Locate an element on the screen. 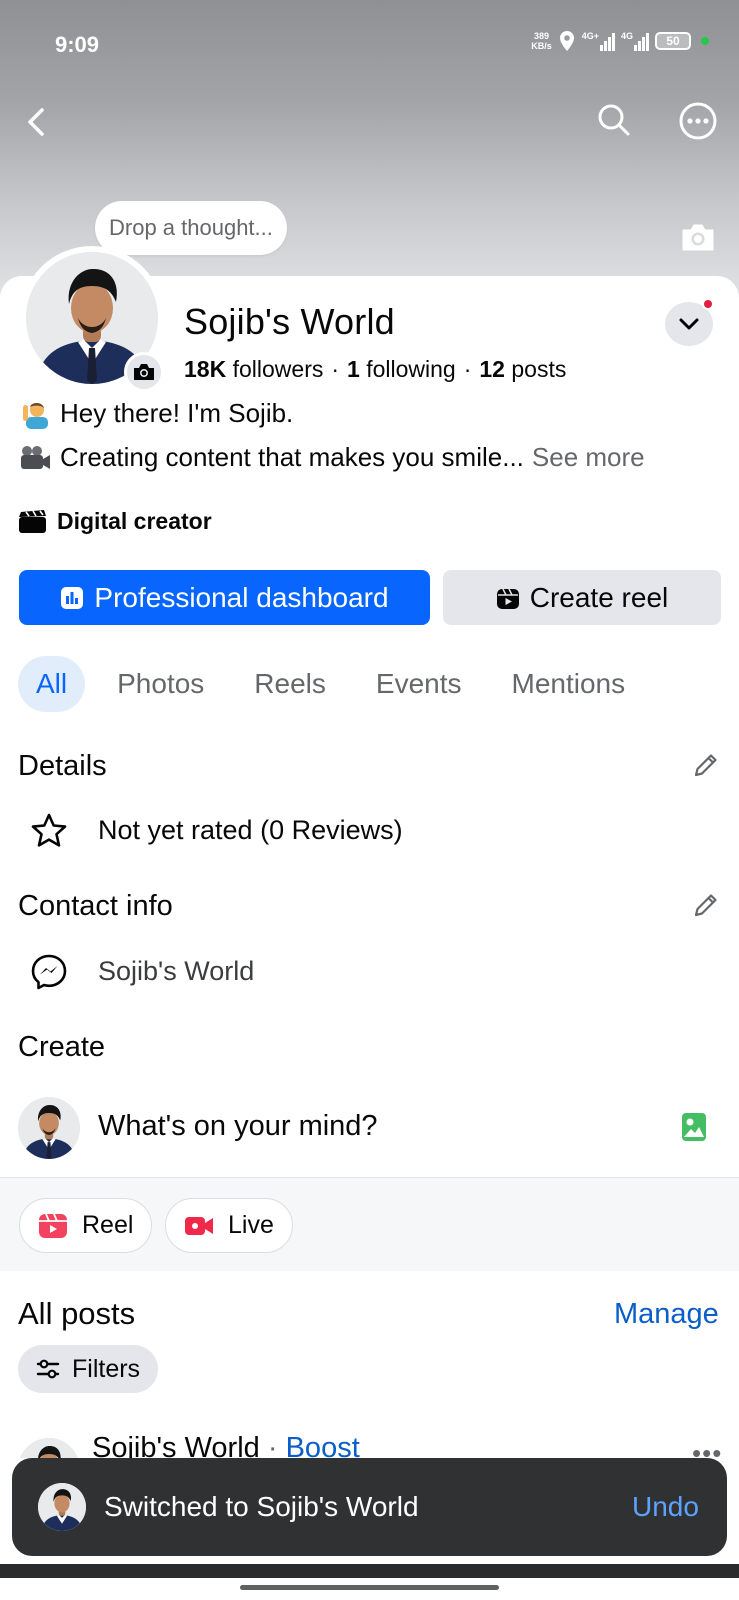  star-icon is located at coordinates (49, 830).